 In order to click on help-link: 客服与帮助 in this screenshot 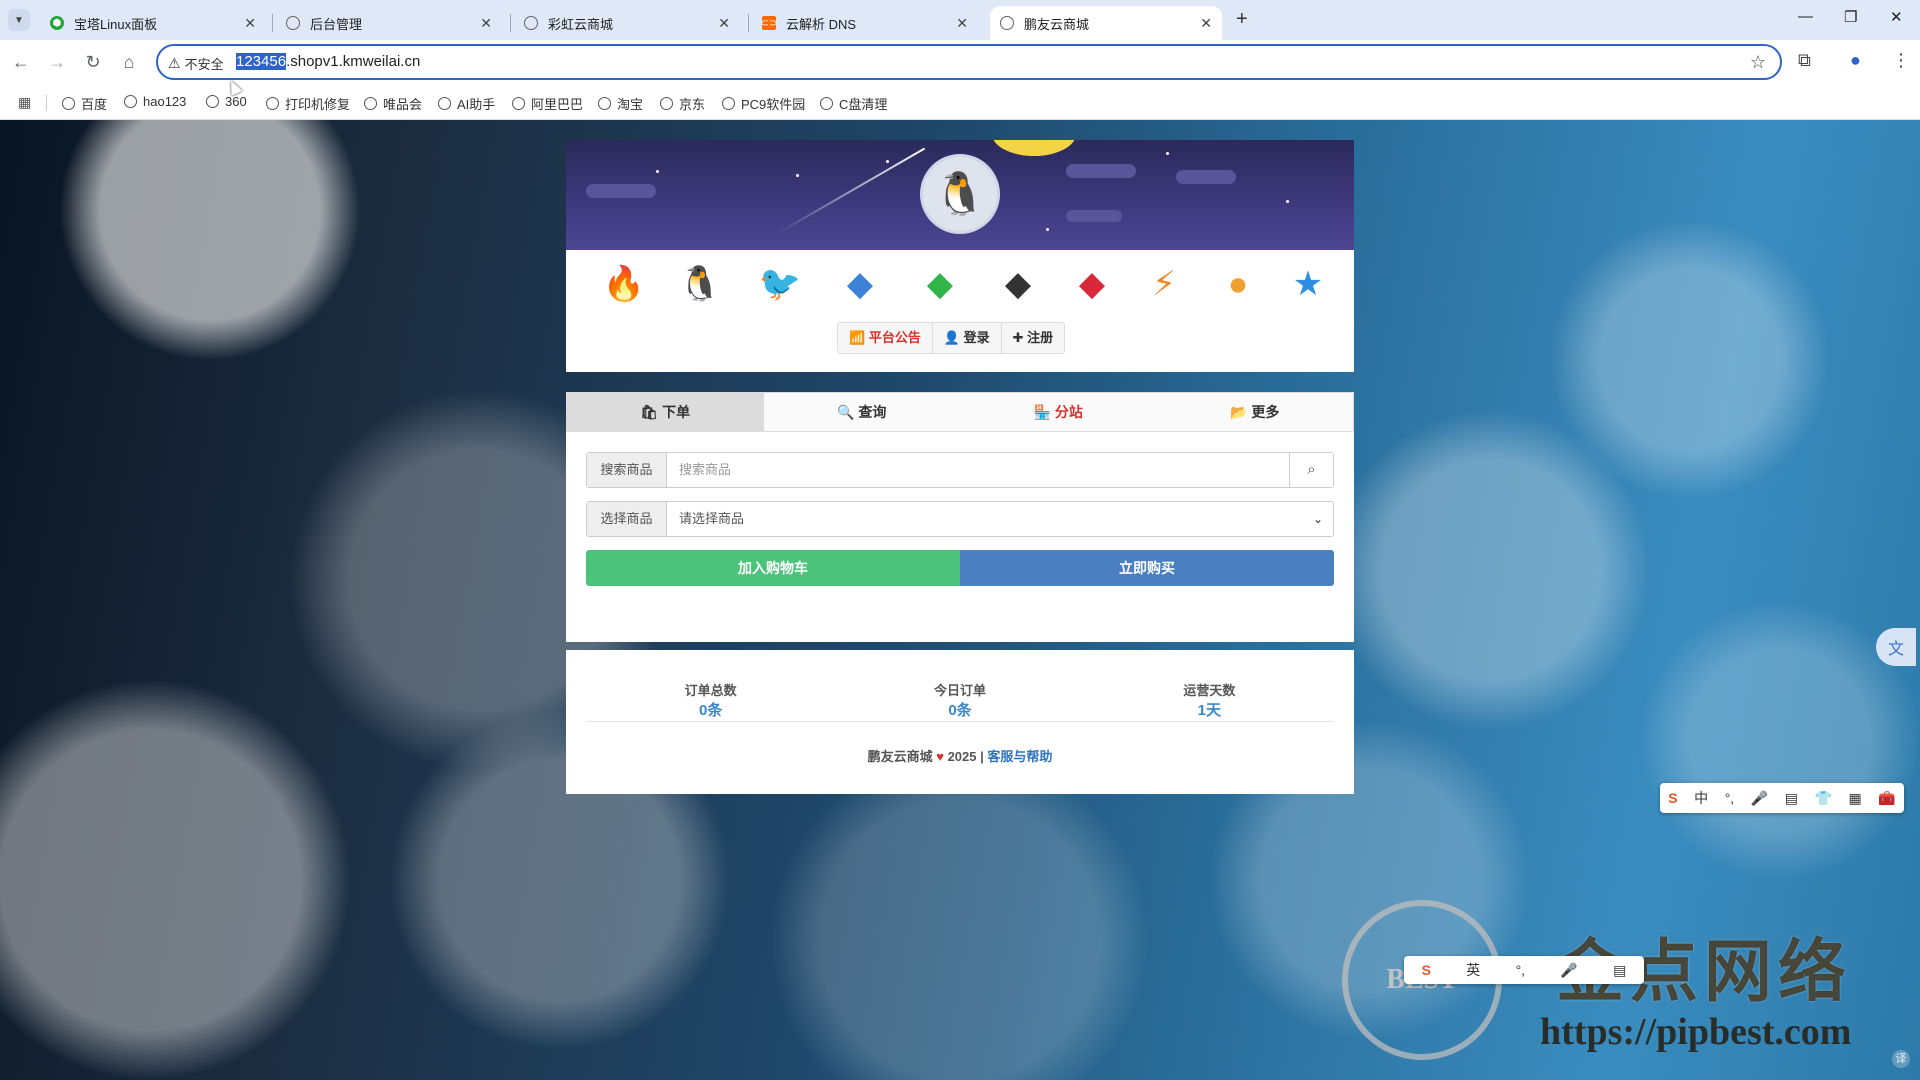, I will do `click(1019, 756)`.